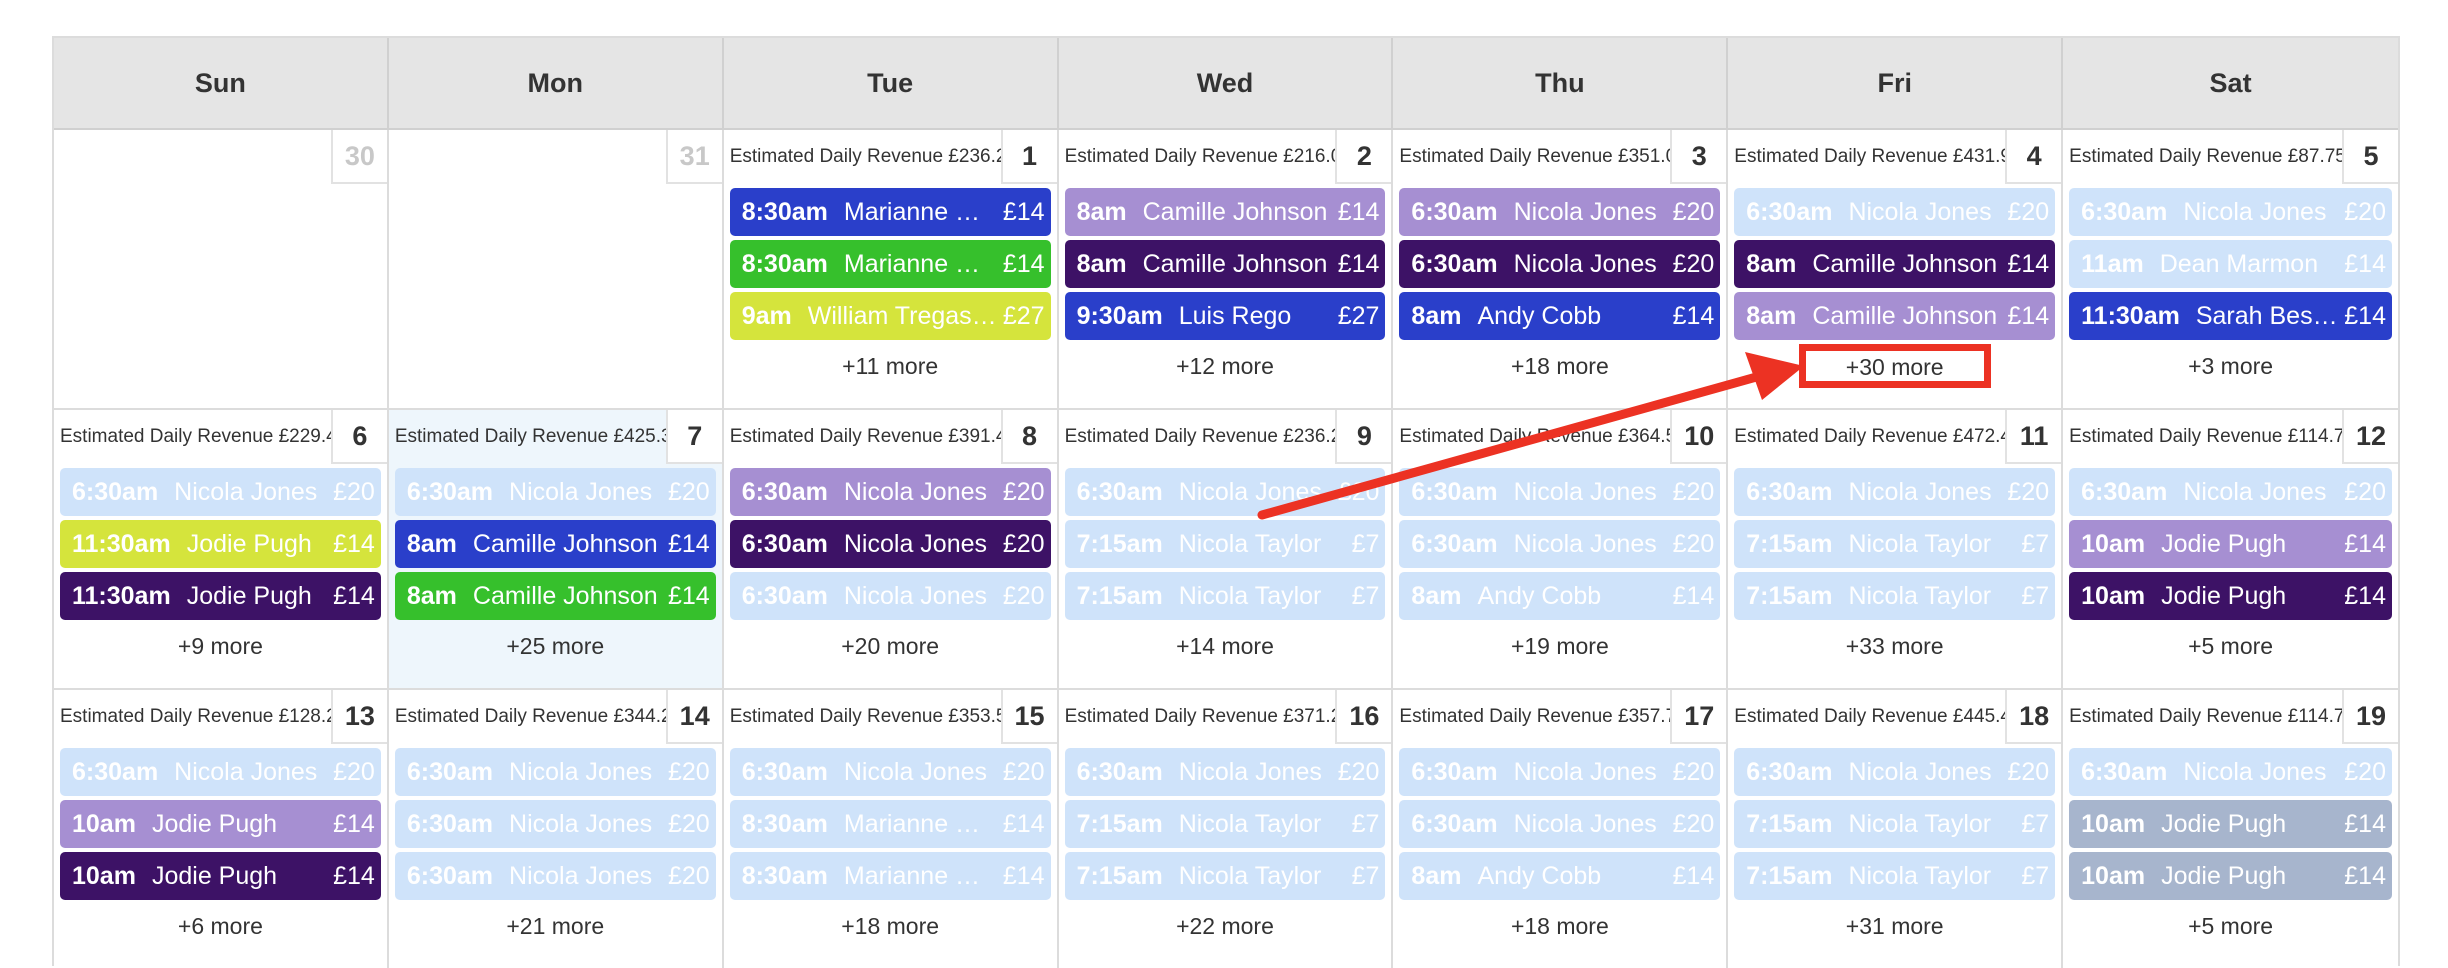  Describe the element at coordinates (450, 491) in the screenshot. I see `event-time: 6:30am` at that location.